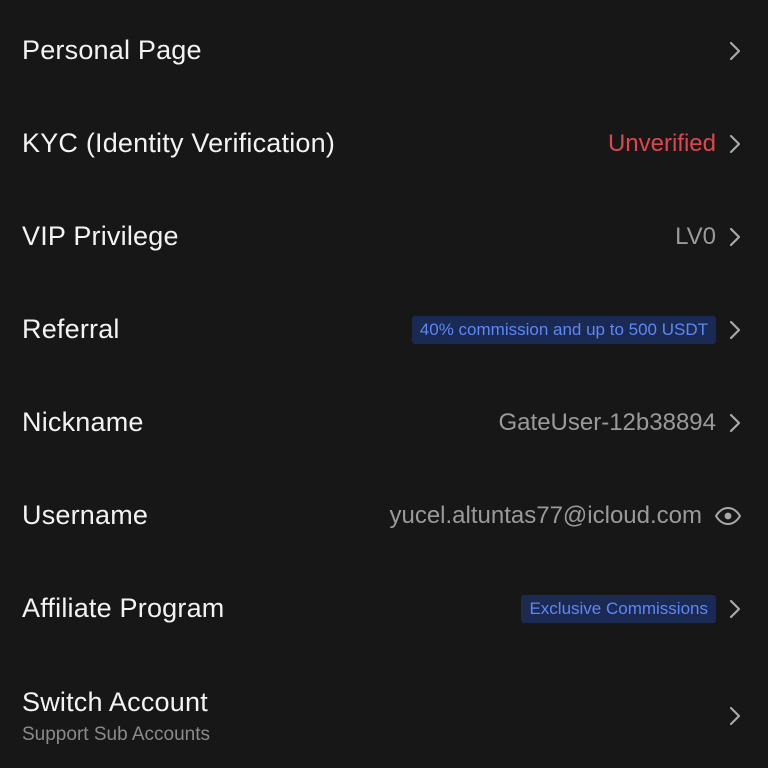  Describe the element at coordinates (384, 515) in the screenshot. I see `username-row: Username yucel.altuntas77@icloud.com` at that location.